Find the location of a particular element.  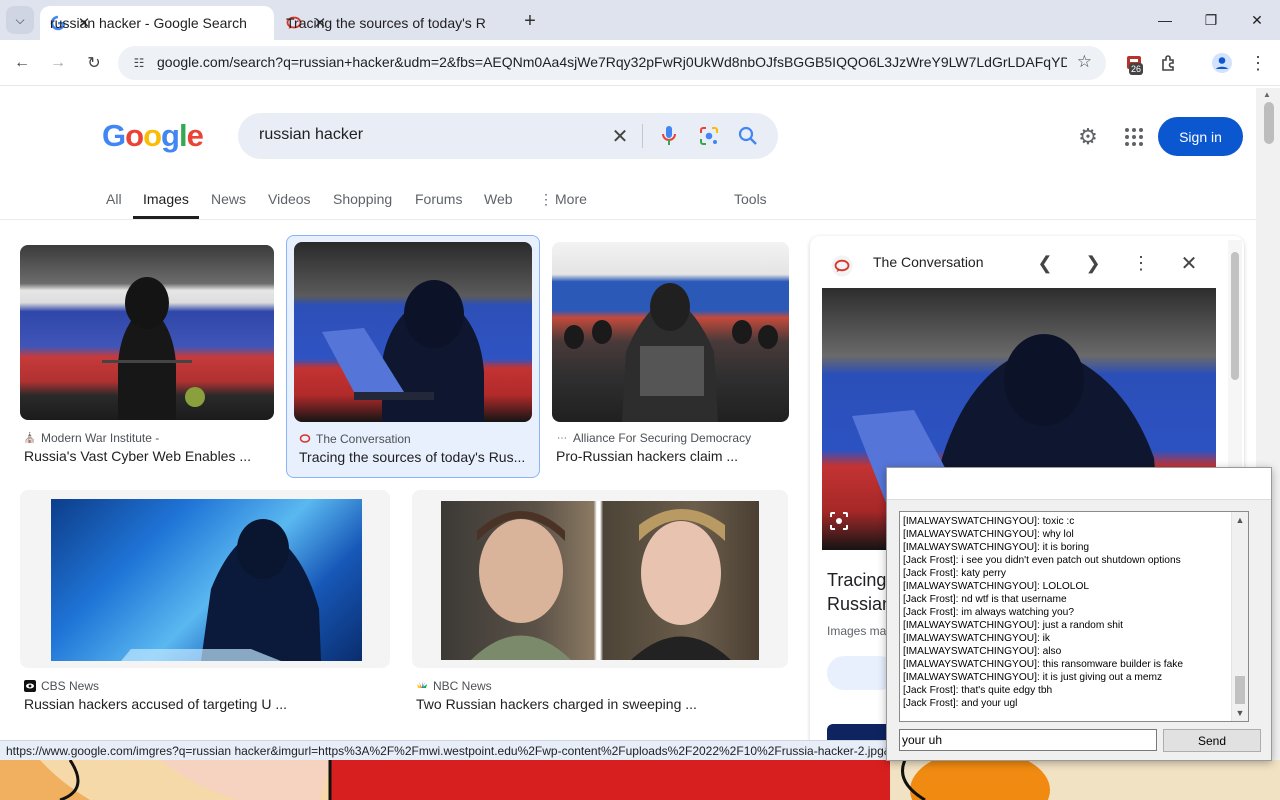

send-button: Send is located at coordinates (1212, 740).